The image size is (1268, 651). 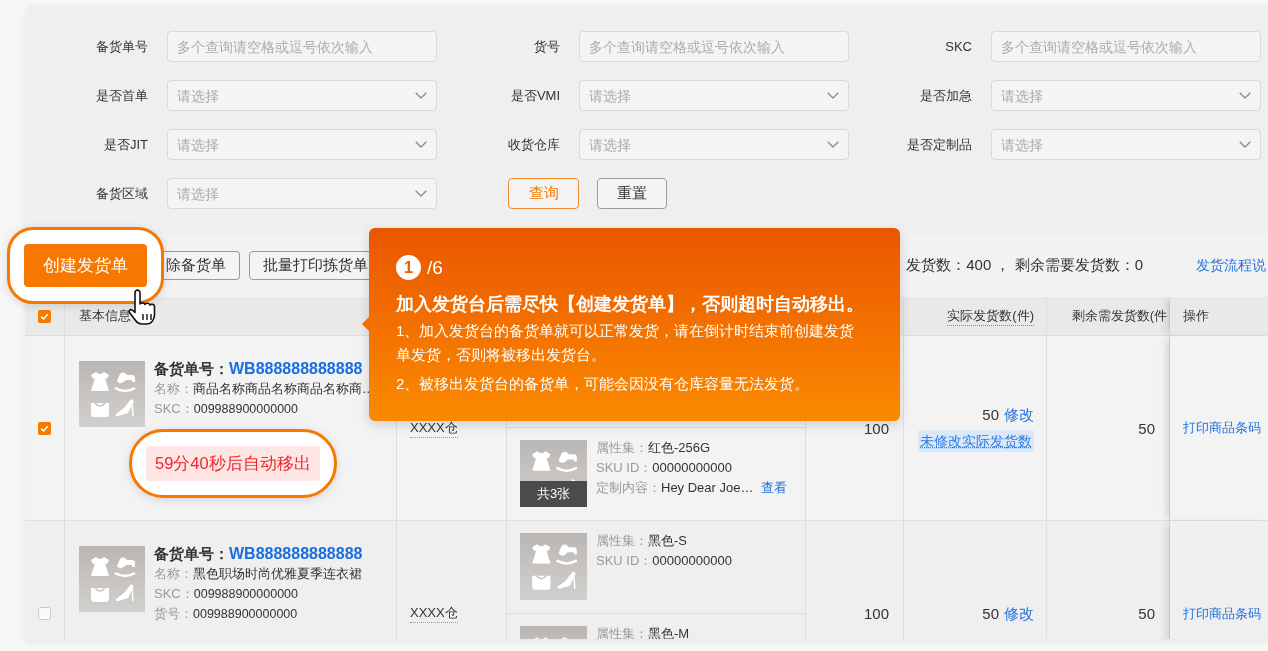 I want to click on filter-label: 是否定制品, so click(x=939, y=144).